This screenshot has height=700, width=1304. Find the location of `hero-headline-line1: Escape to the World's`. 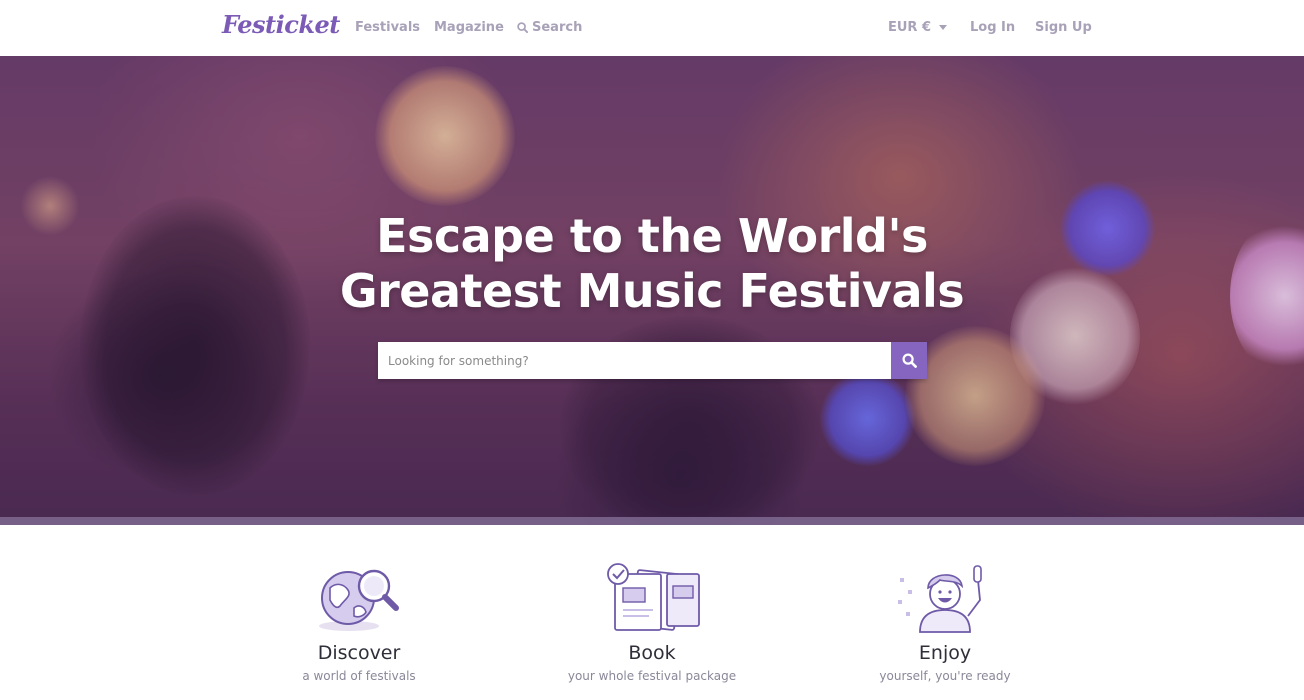

hero-headline-line1: Escape to the World's is located at coordinates (652, 236).